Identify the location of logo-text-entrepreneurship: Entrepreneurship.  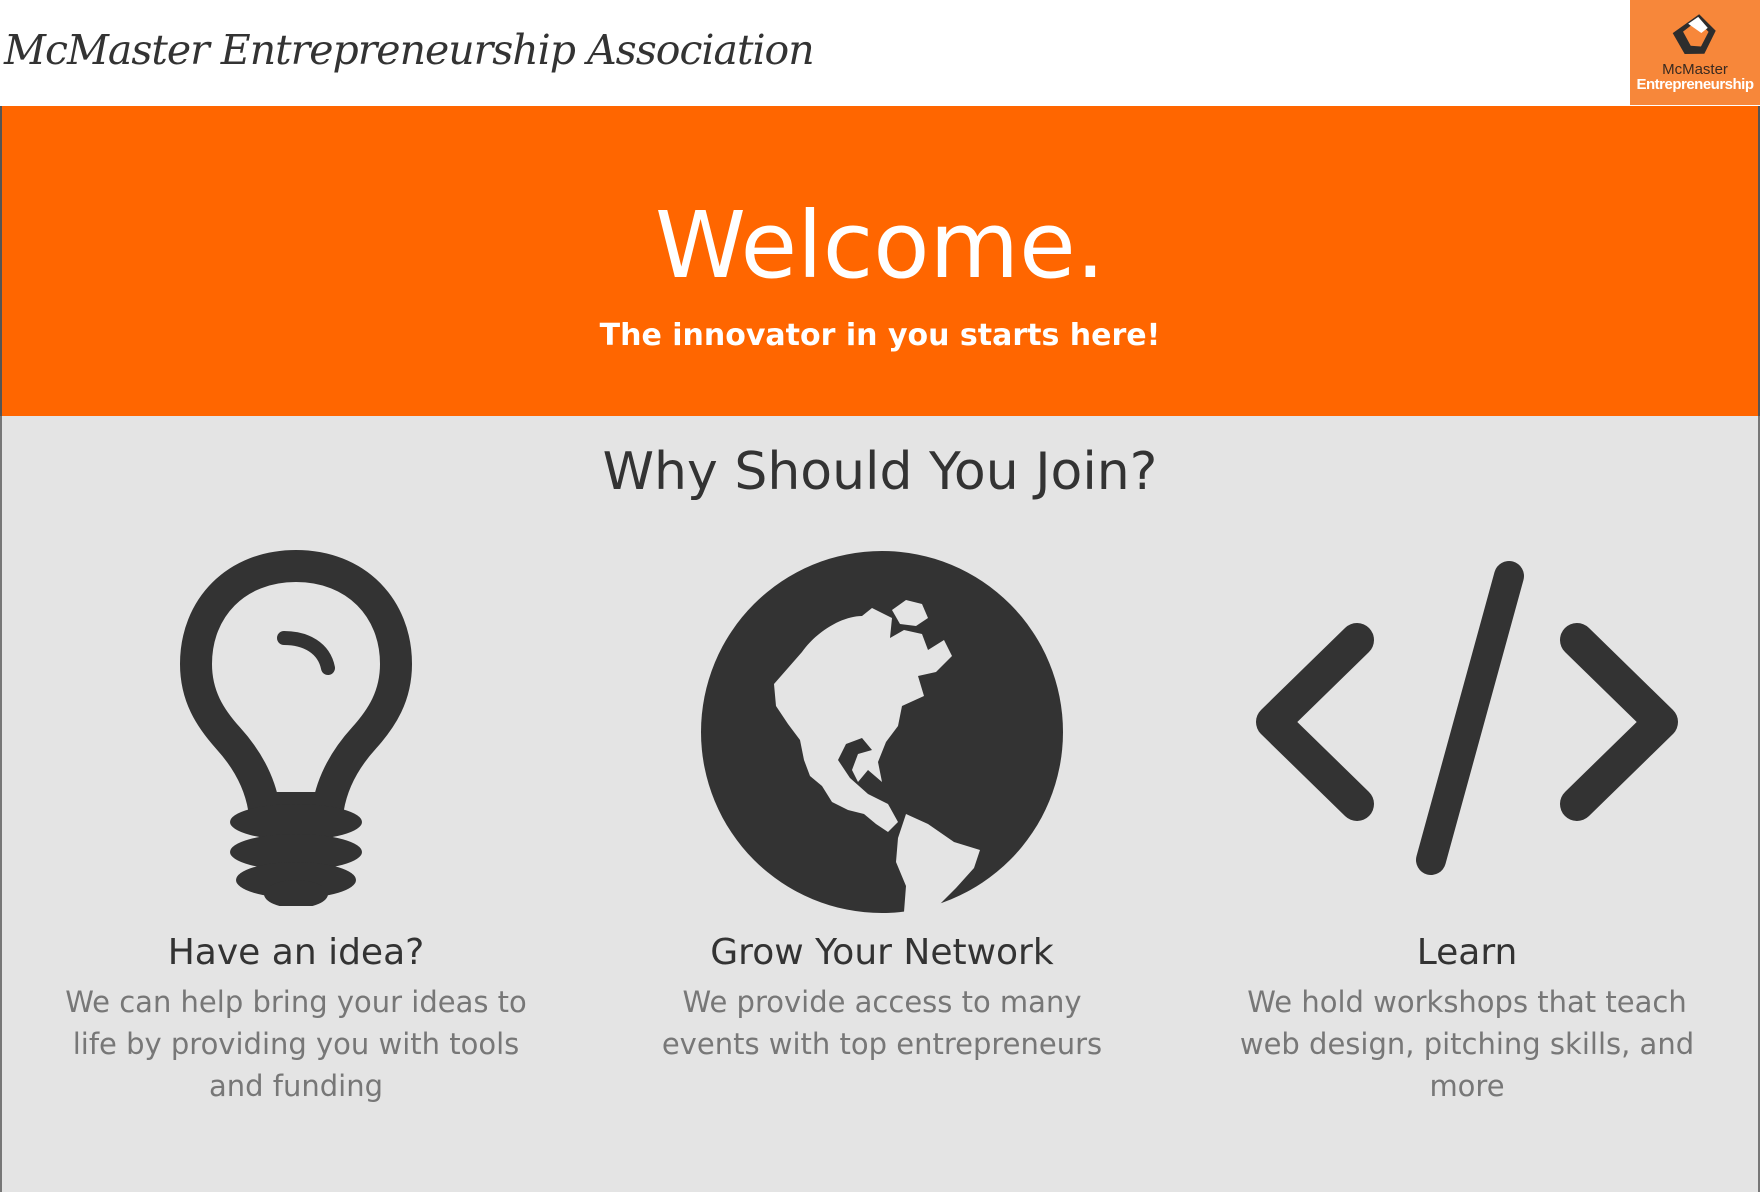
(1695, 84).